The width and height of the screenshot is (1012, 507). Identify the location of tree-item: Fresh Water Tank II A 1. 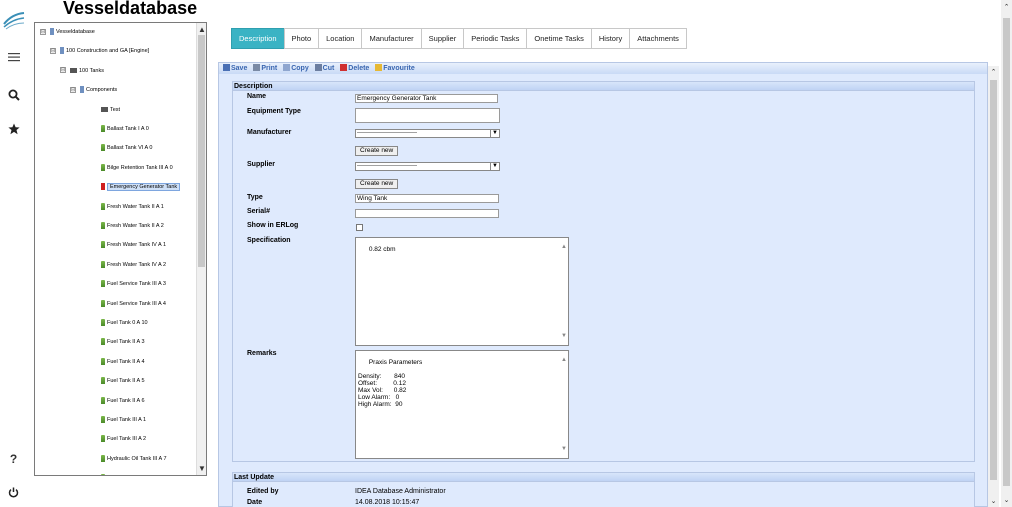
(132, 207).